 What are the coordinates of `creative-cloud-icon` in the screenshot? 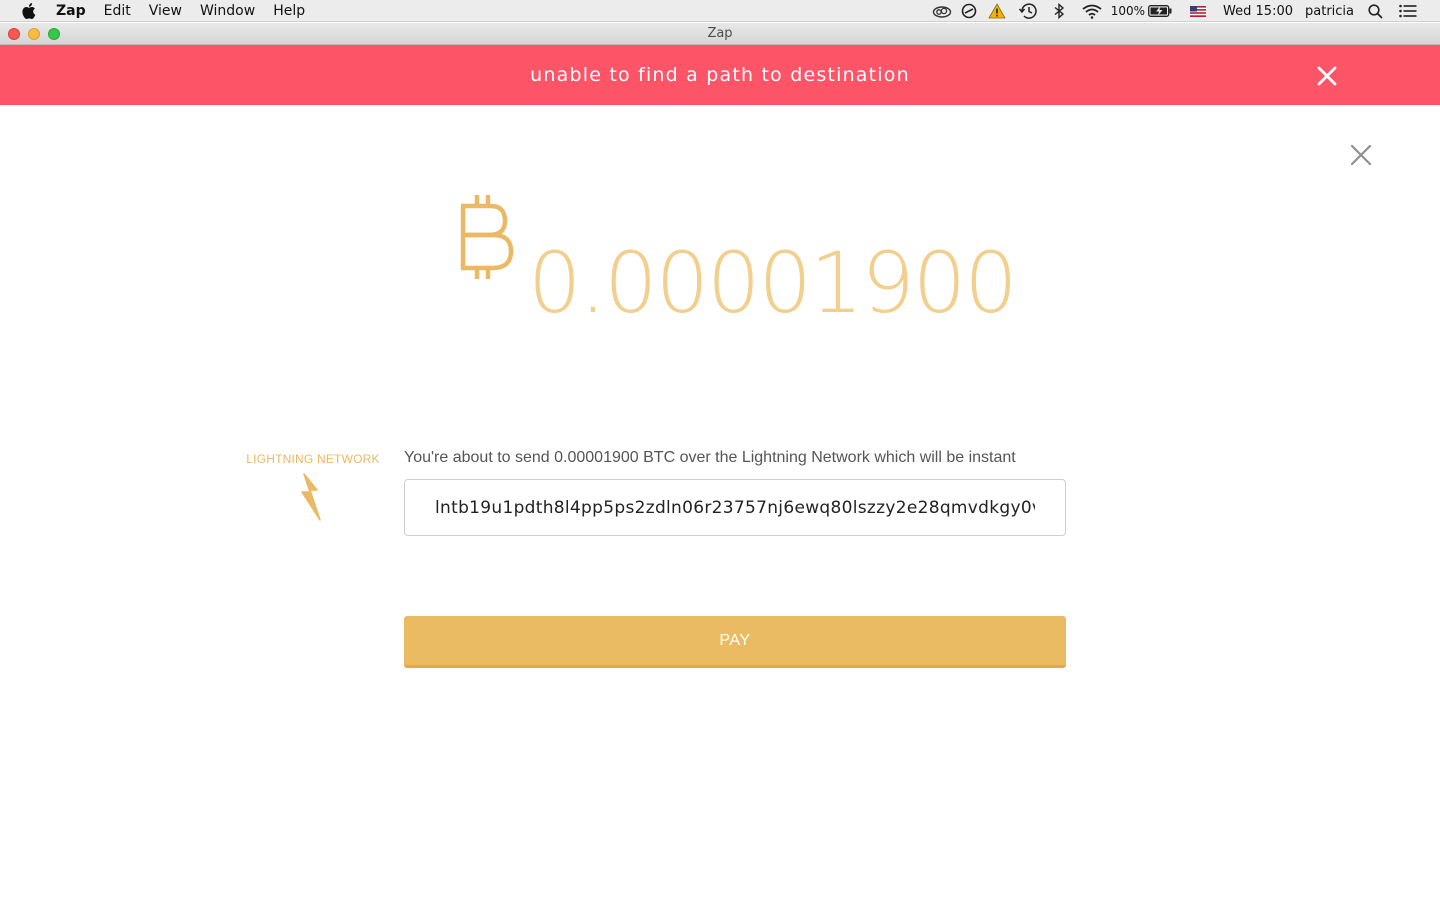 It's located at (942, 11).